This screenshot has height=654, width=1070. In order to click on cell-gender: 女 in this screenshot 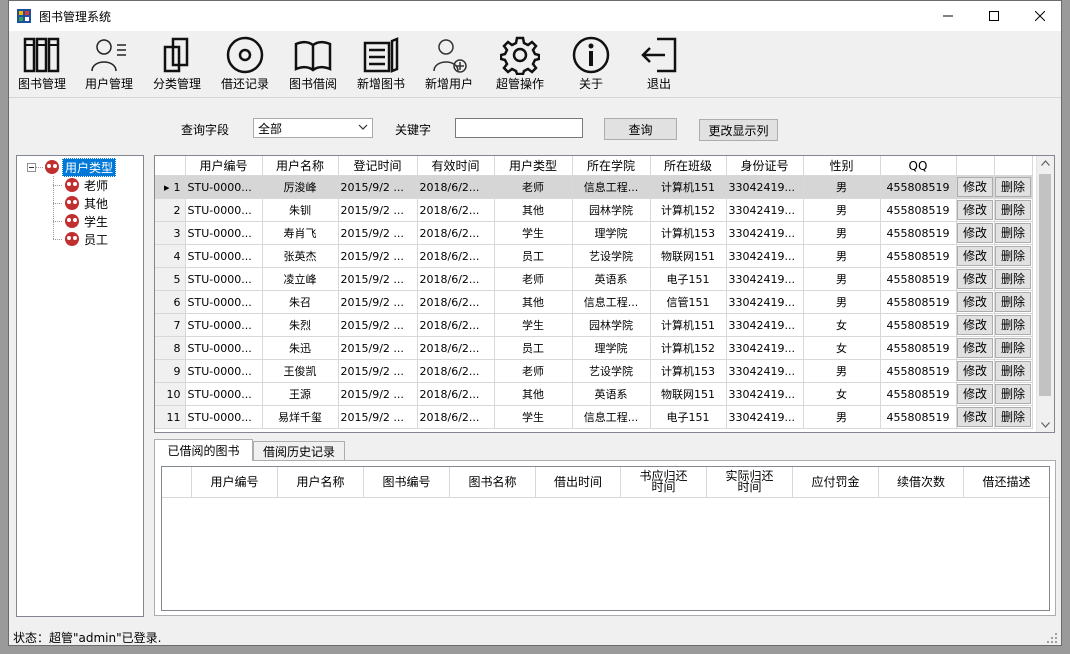, I will do `click(842, 325)`.